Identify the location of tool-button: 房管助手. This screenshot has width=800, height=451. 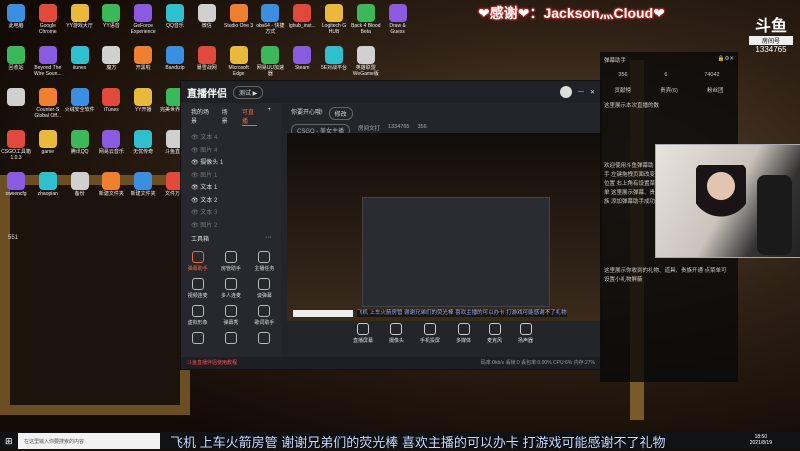
(230, 261).